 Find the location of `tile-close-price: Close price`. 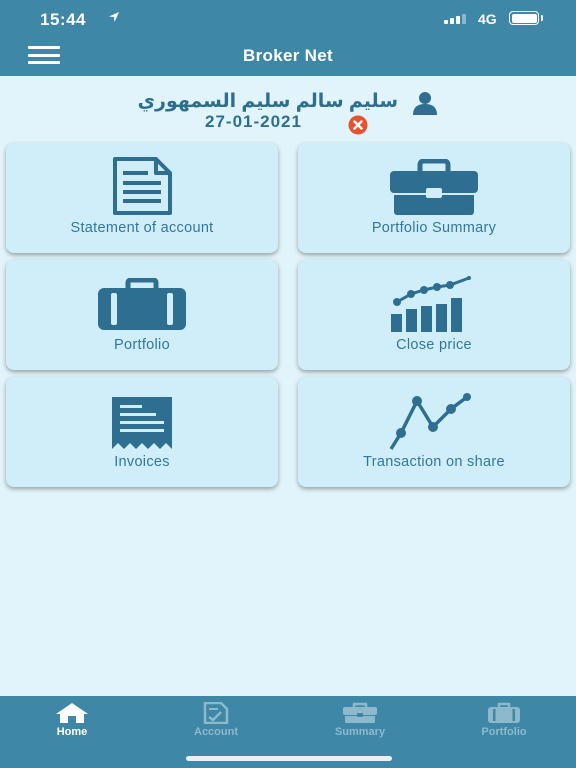

tile-close-price: Close price is located at coordinates (434, 315).